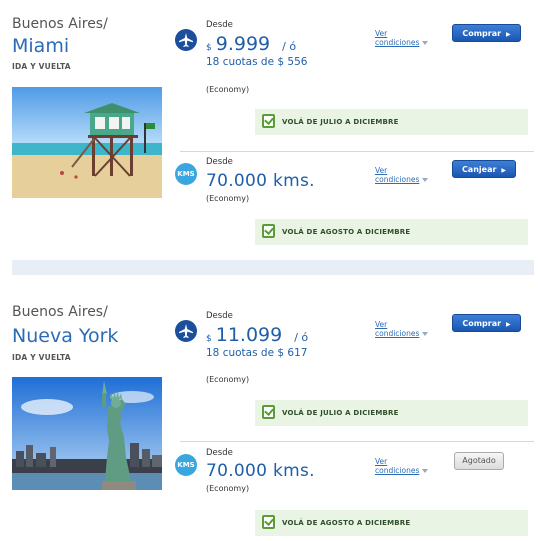 This screenshot has width=539, height=541. I want to click on price: $11.099 / ó, so click(257, 335).